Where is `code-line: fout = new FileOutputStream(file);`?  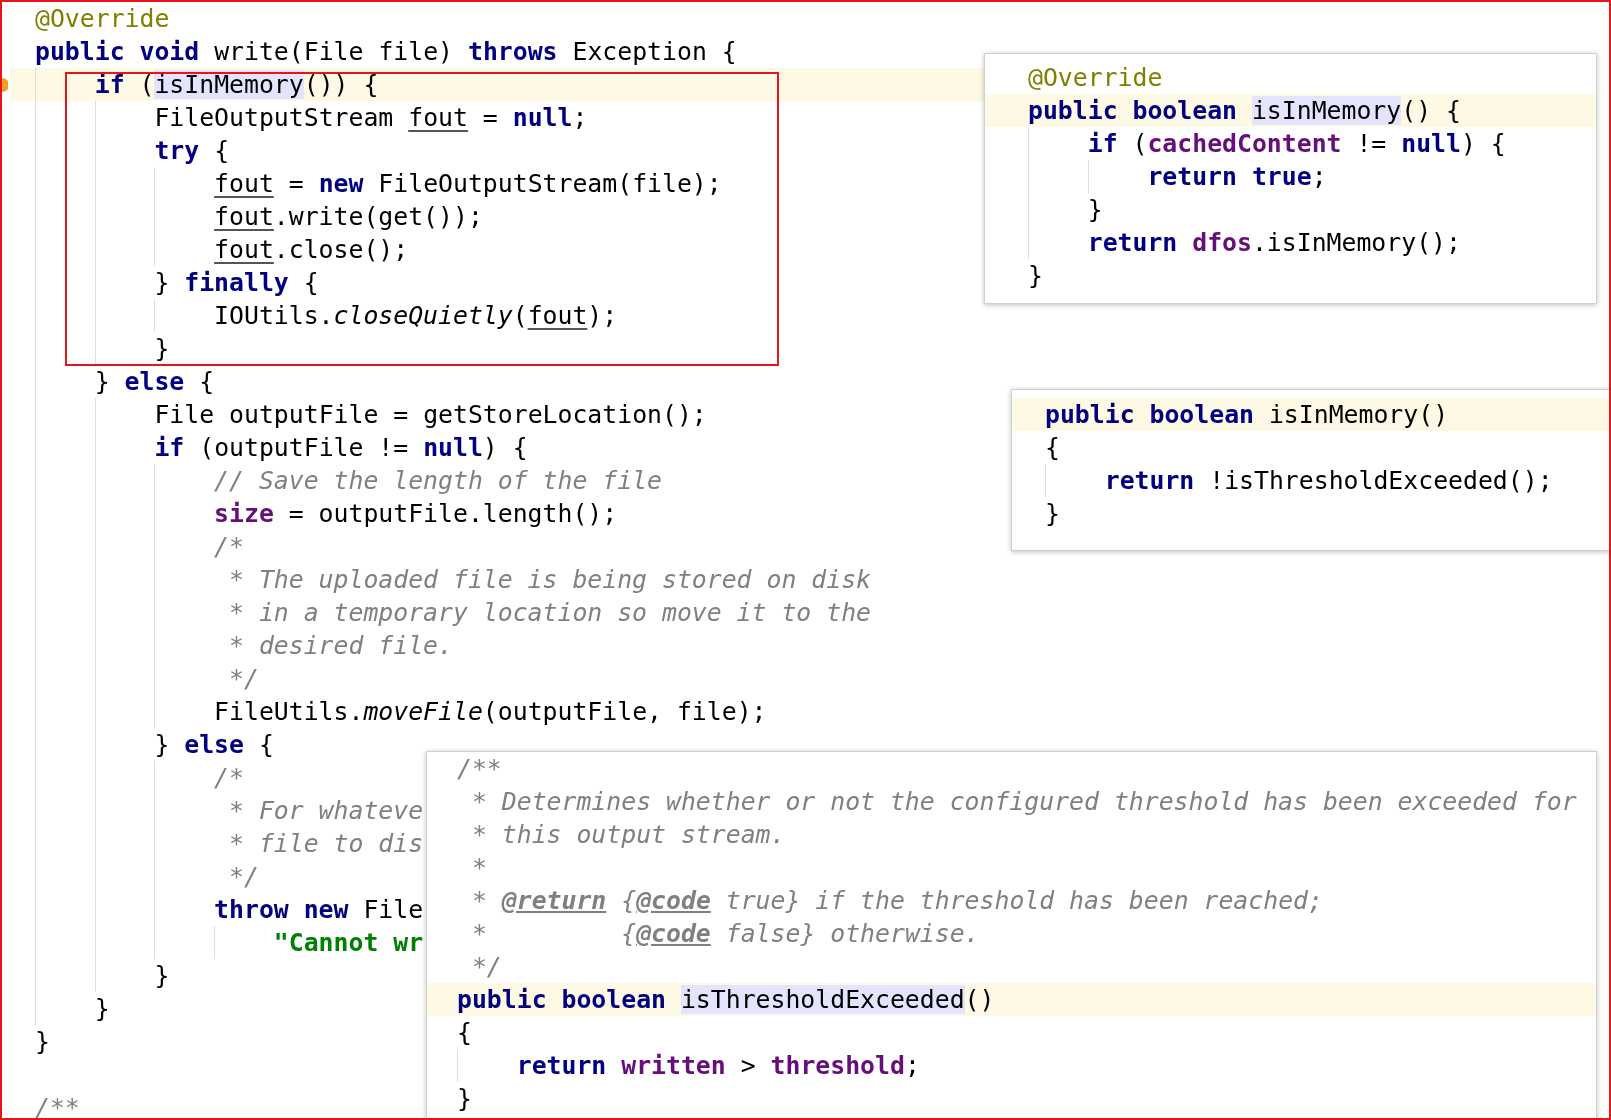
code-line: fout = new FileOutputStream(file); is located at coordinates (366, 183).